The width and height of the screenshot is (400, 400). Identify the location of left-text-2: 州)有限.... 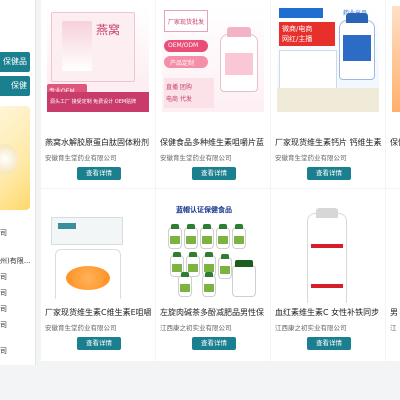
(15, 261).